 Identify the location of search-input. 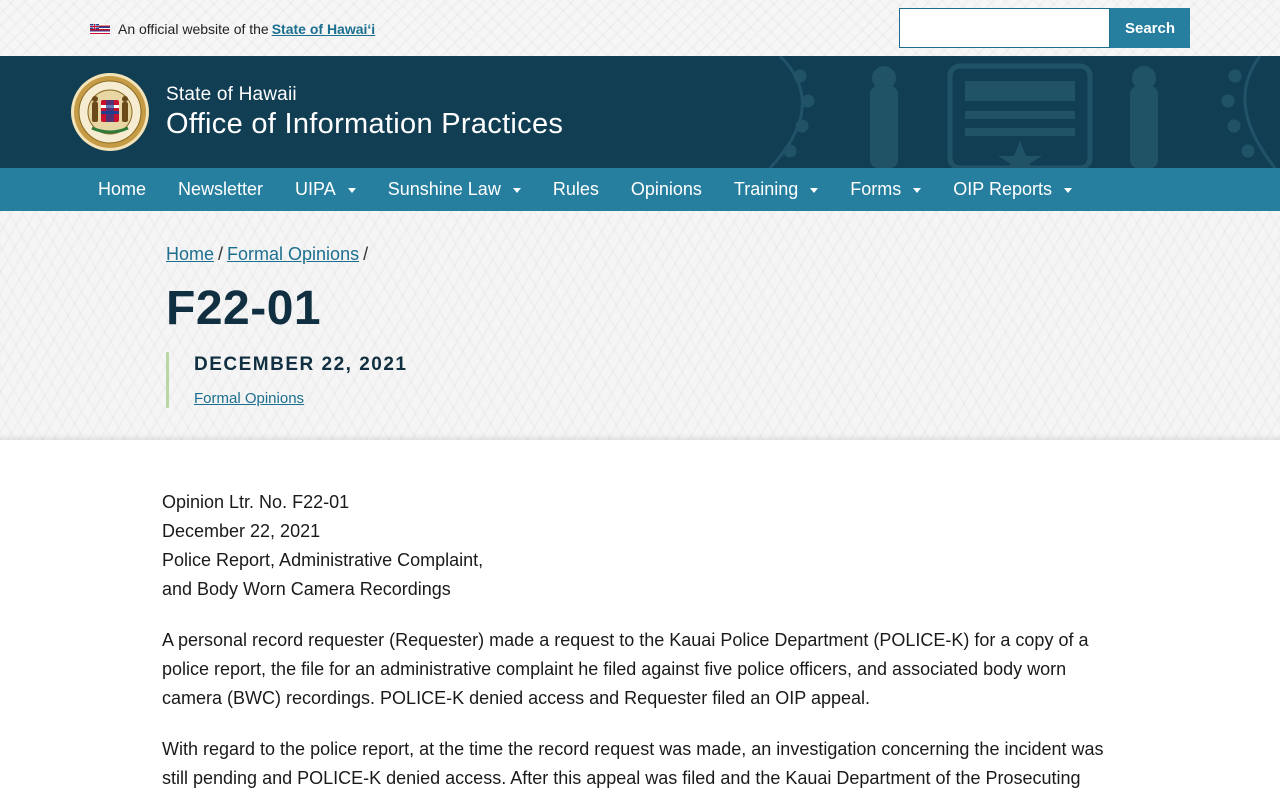
(1004, 28).